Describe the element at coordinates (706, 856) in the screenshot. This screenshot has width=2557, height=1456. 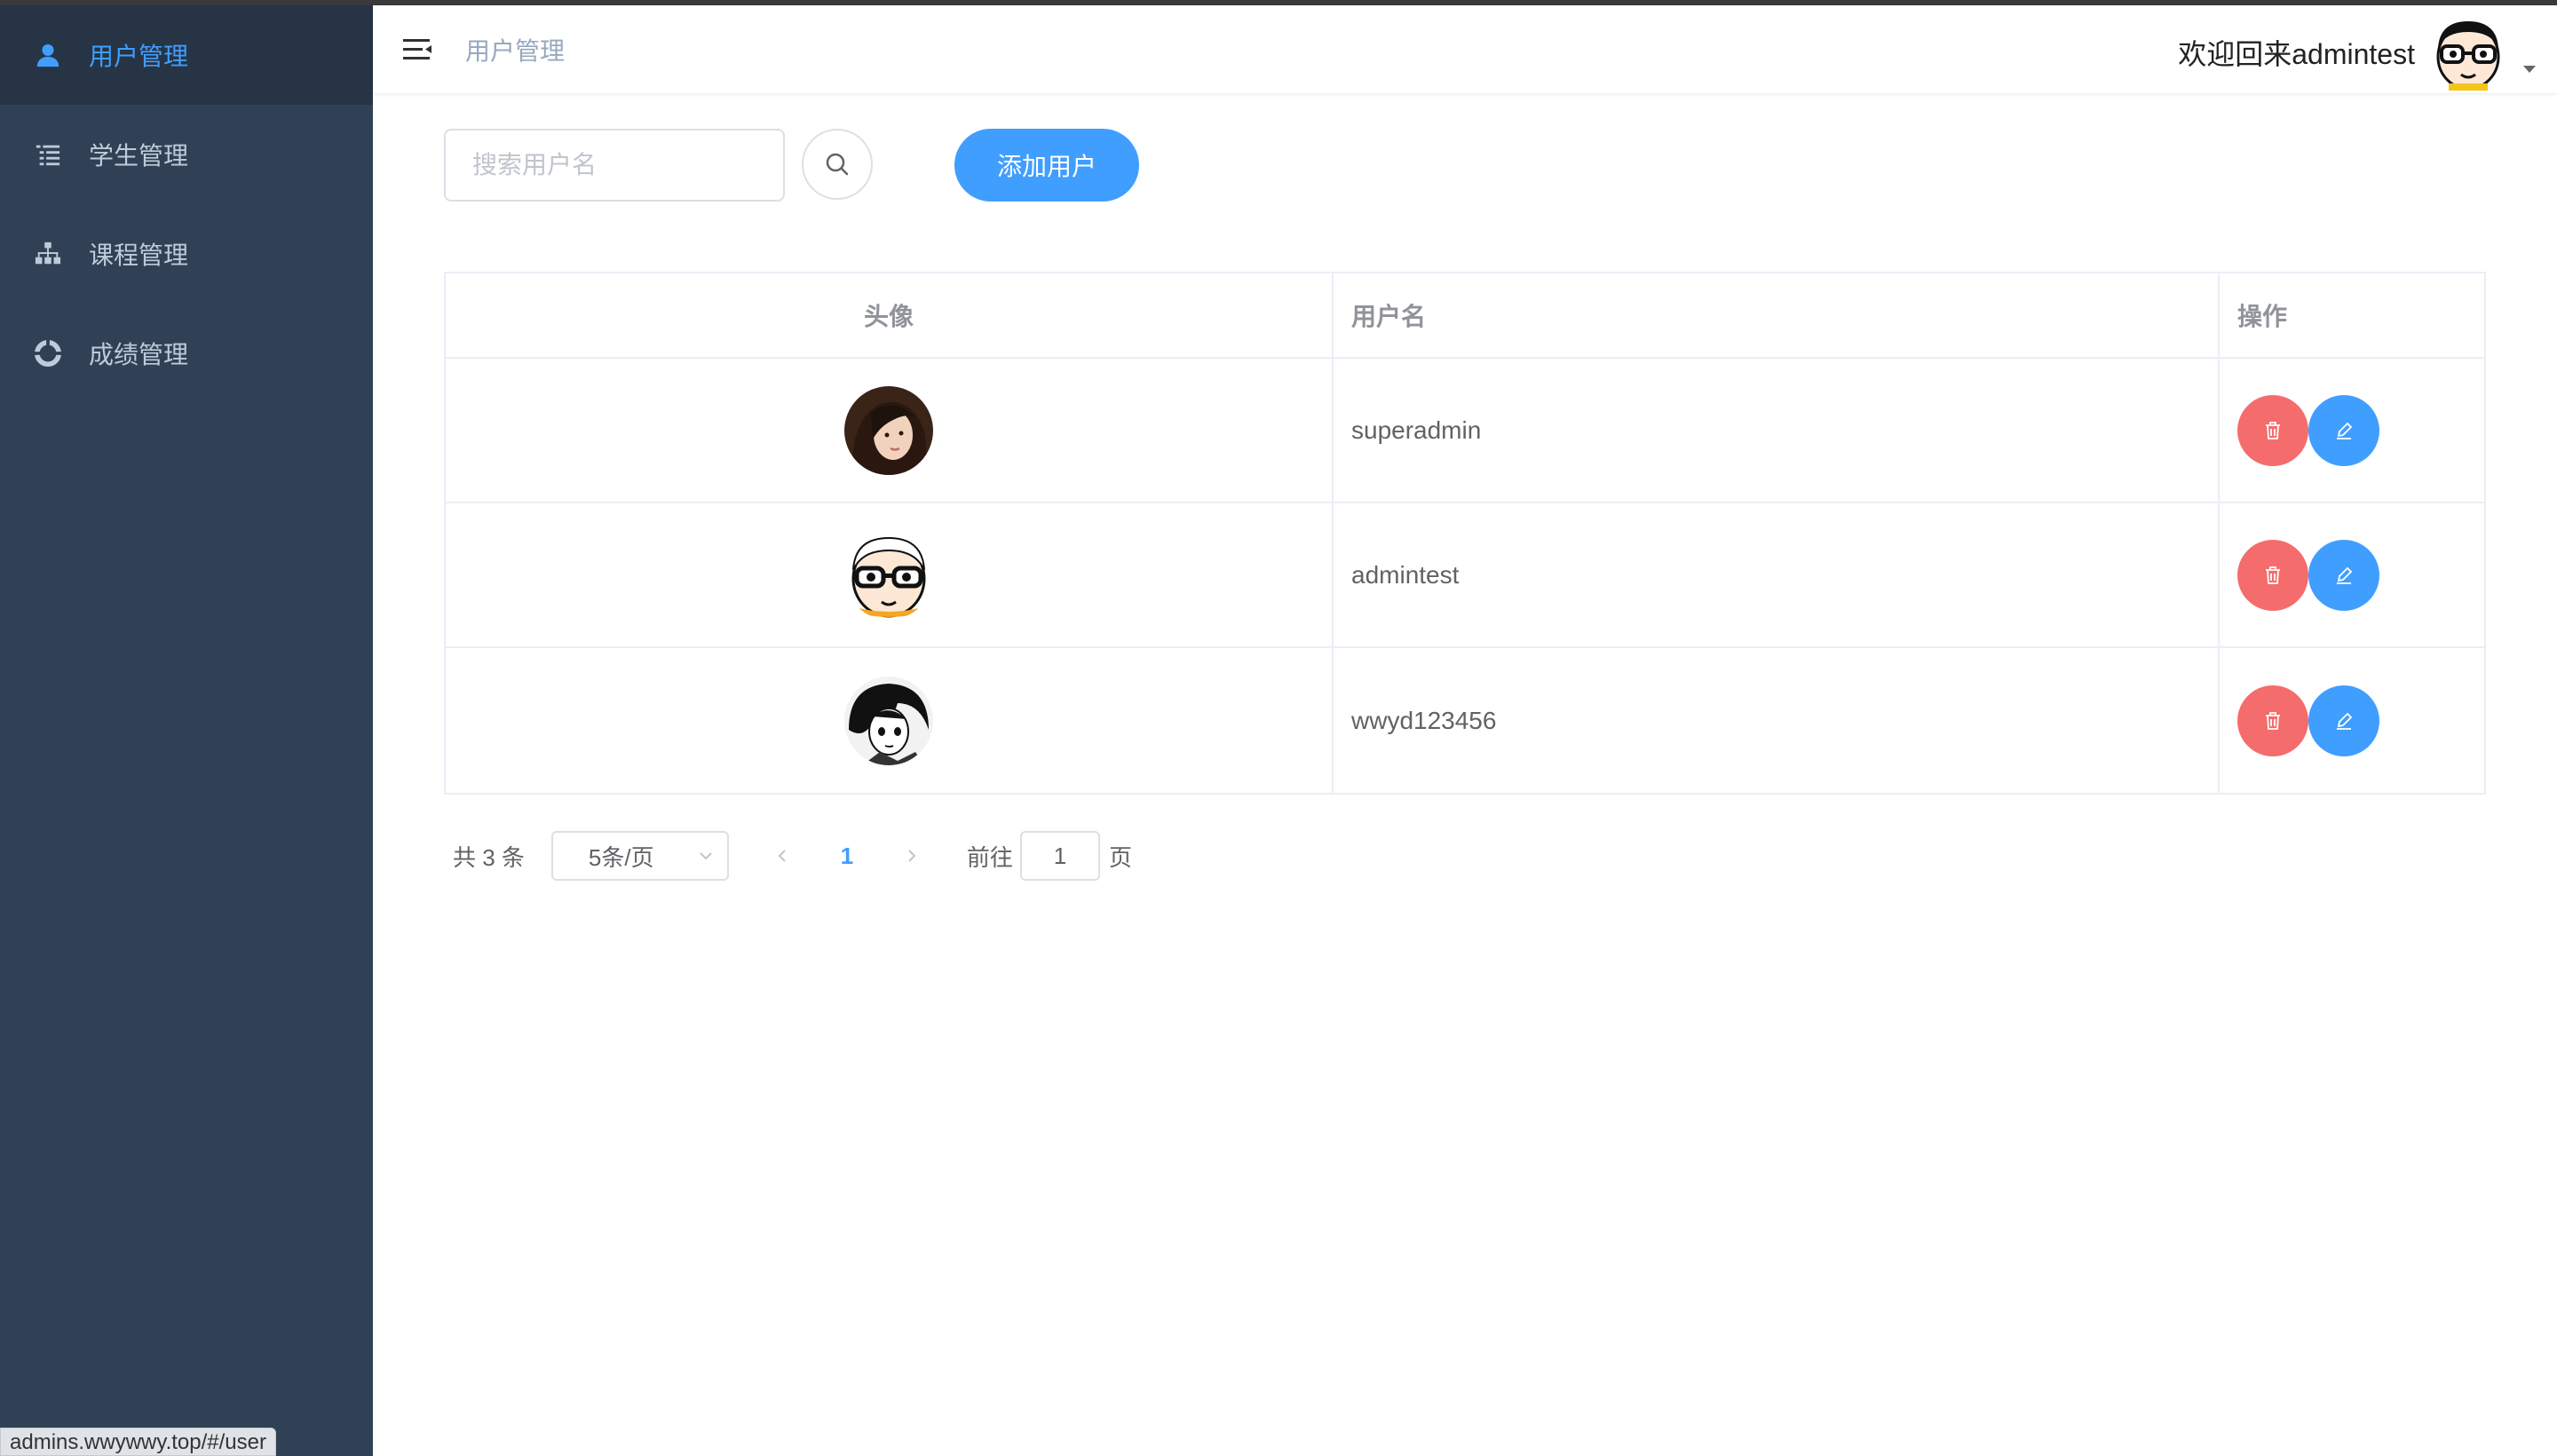
I see `chevron-down-icon` at that location.